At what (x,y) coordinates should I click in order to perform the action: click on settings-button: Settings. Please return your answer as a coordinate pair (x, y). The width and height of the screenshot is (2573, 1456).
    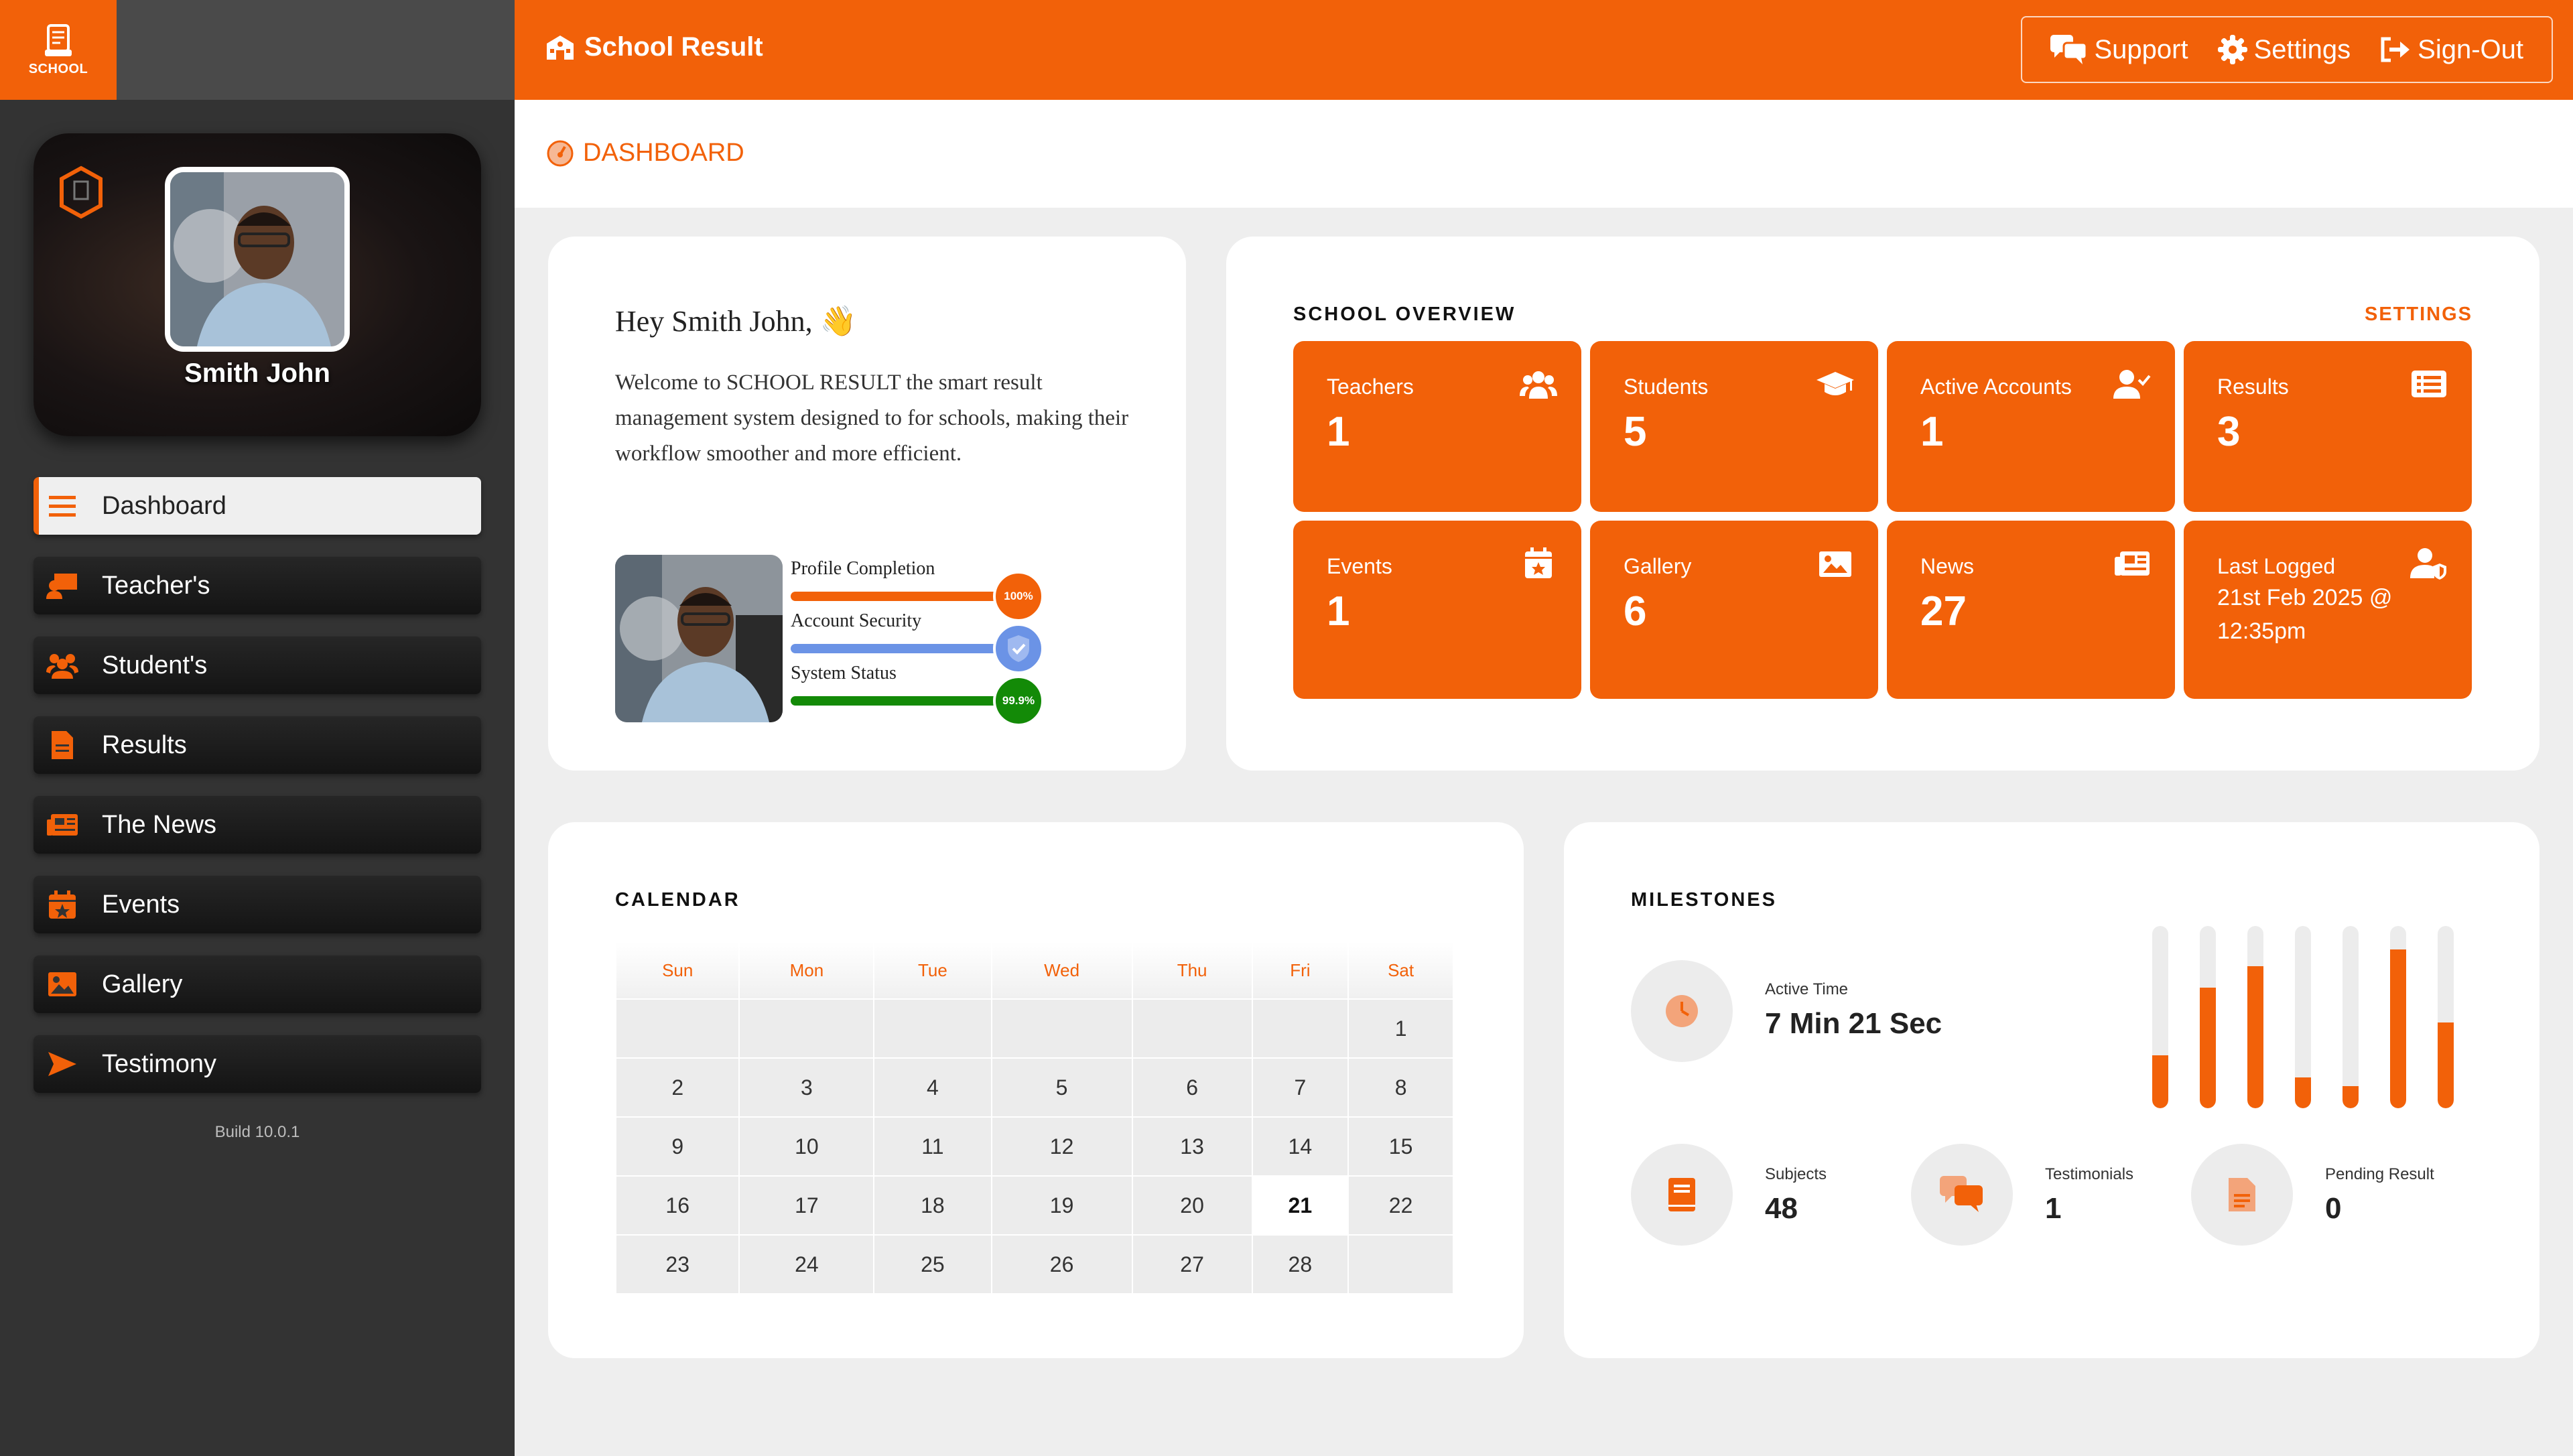
    Looking at the image, I should click on (2284, 49).